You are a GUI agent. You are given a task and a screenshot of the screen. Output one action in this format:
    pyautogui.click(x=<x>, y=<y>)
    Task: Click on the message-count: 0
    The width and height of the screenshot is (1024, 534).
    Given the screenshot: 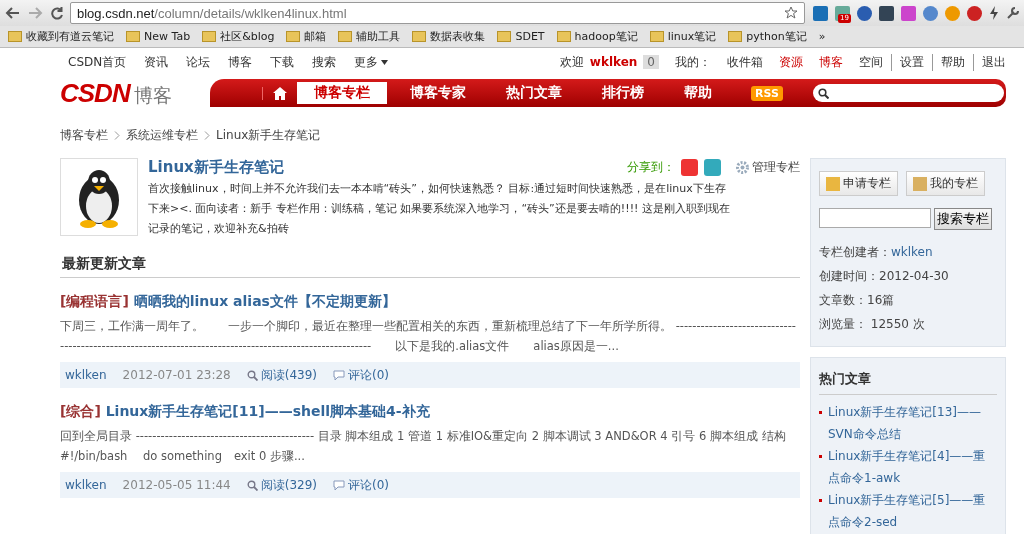 What is the action you would take?
    pyautogui.click(x=651, y=62)
    